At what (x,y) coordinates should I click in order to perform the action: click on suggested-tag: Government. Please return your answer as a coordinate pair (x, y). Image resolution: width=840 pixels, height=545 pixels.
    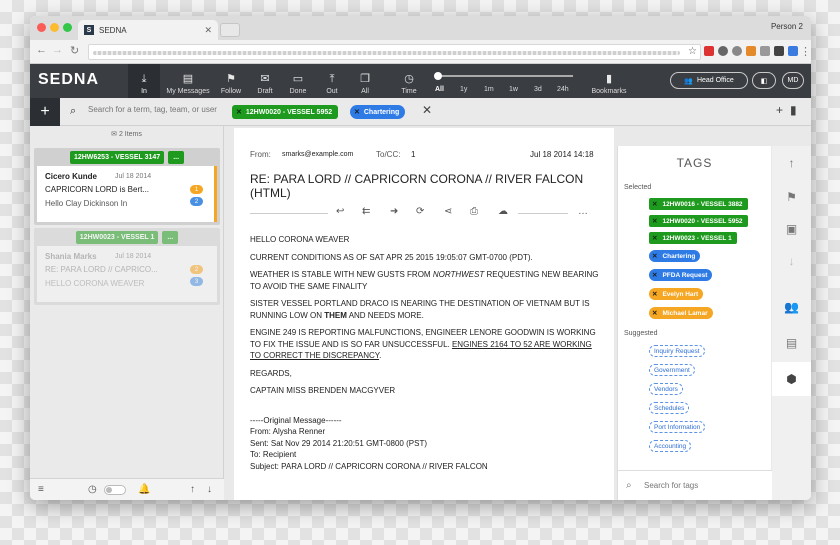
    Looking at the image, I should click on (672, 370).